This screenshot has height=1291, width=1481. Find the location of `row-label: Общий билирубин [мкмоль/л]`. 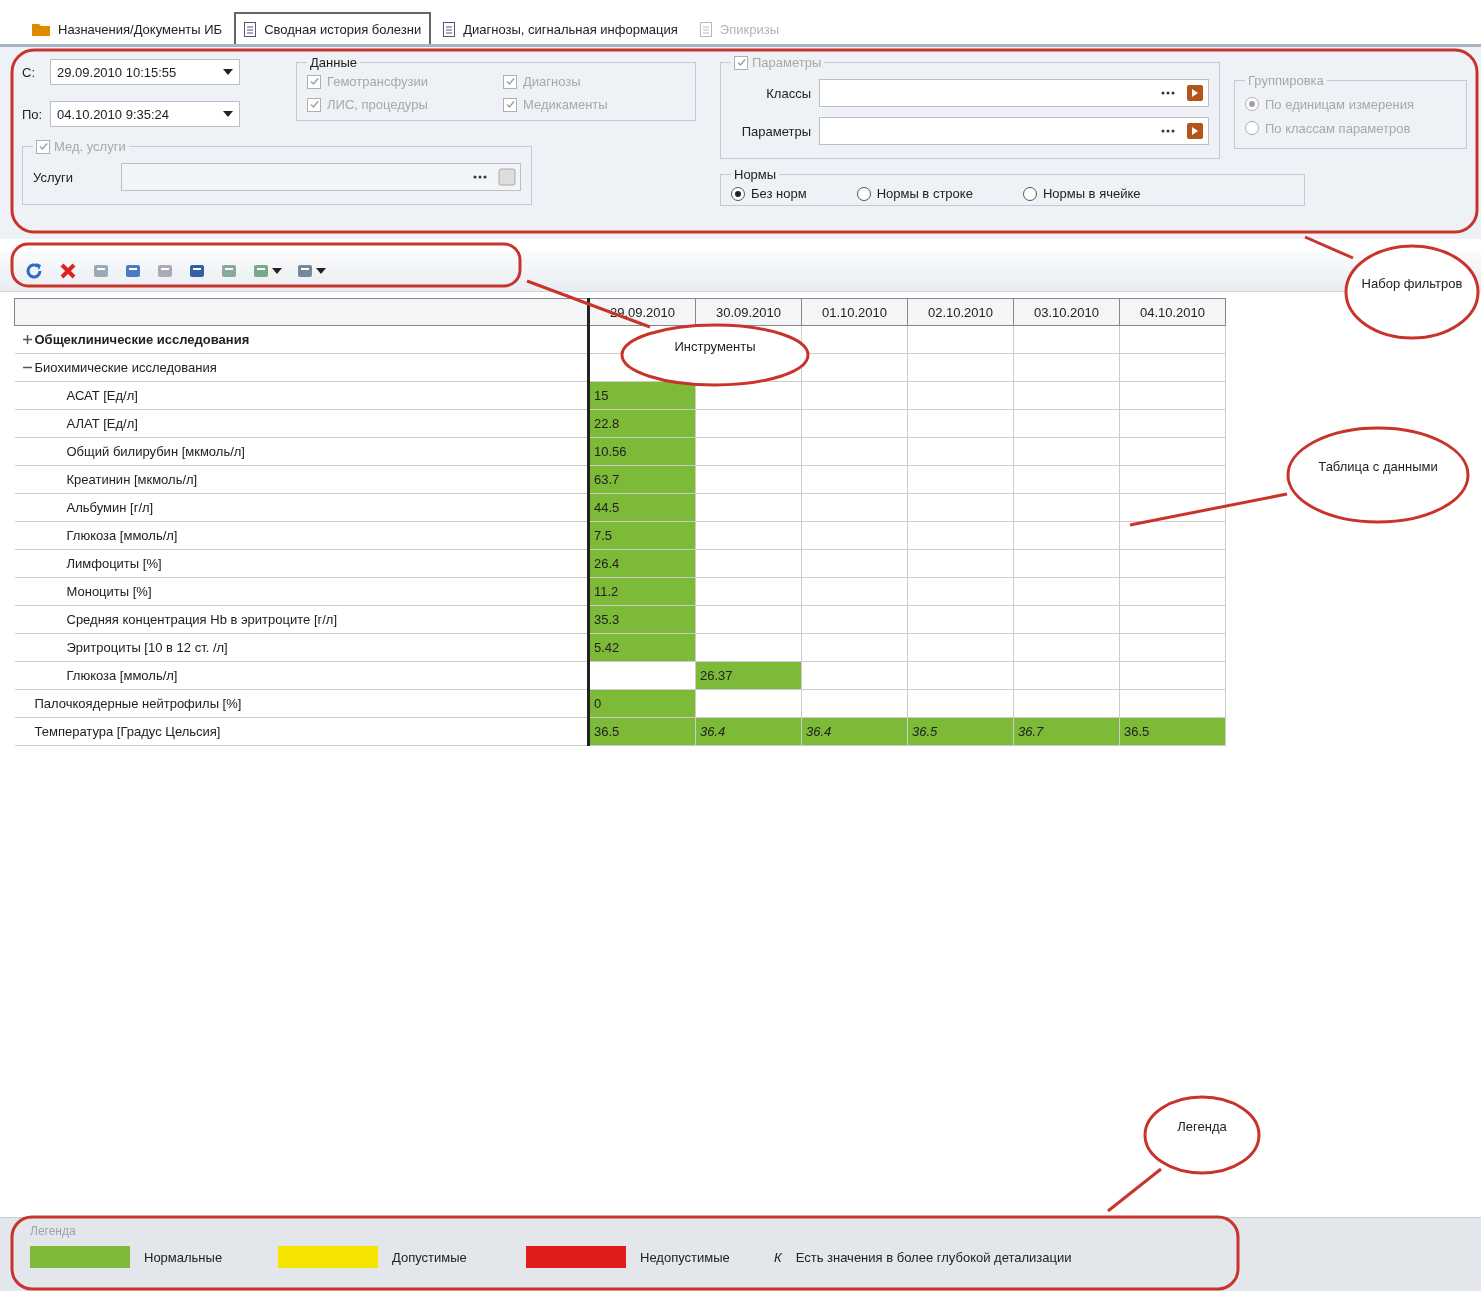

row-label: Общий билирубин [мкмоль/л] is located at coordinates (155, 451).